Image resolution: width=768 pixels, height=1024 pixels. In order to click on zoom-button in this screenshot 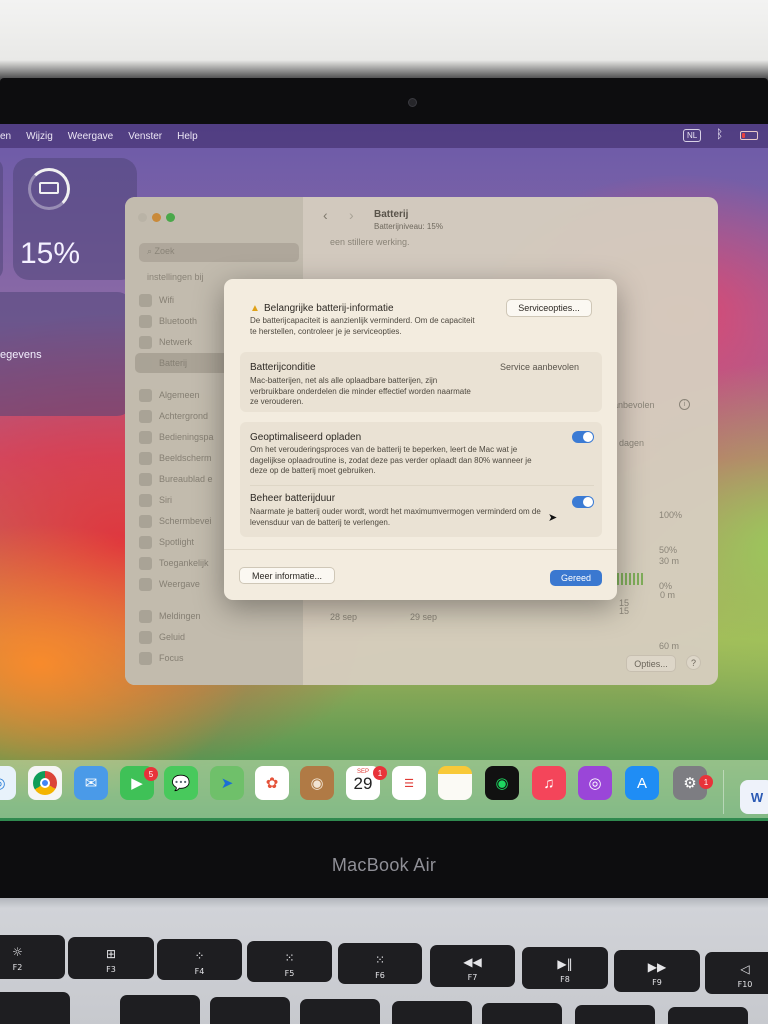, I will do `click(170, 217)`.